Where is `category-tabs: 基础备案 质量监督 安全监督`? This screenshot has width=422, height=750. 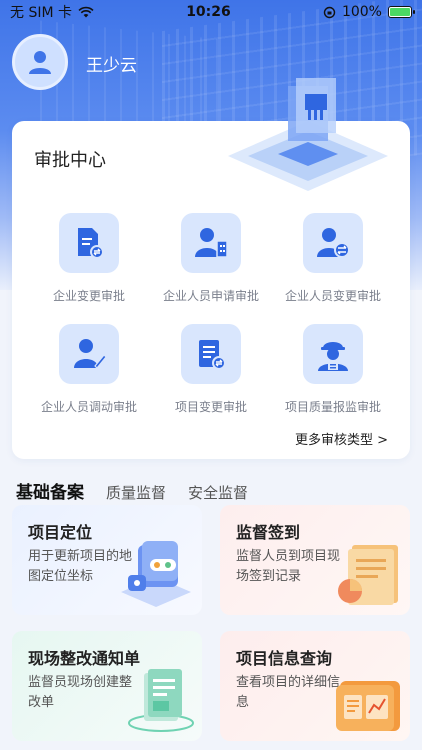
category-tabs: 基础备案 质量监督 安全监督 is located at coordinates (132, 490).